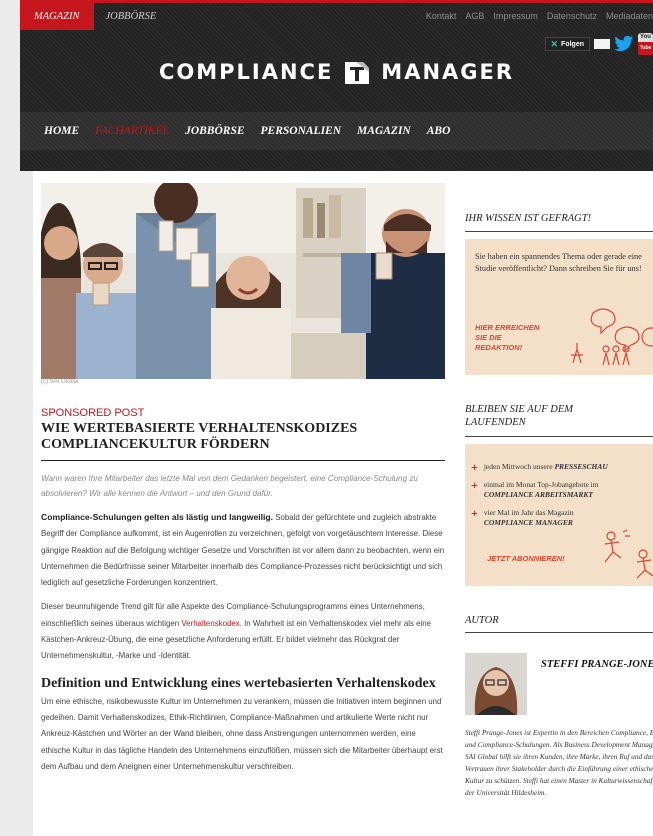 The width and height of the screenshot is (653, 836). What do you see at coordinates (519, 416) in the screenshot?
I see `sidebar-heading-newsletter: BLEIBEN SIE AUF DEM LAUFENDEN` at bounding box center [519, 416].